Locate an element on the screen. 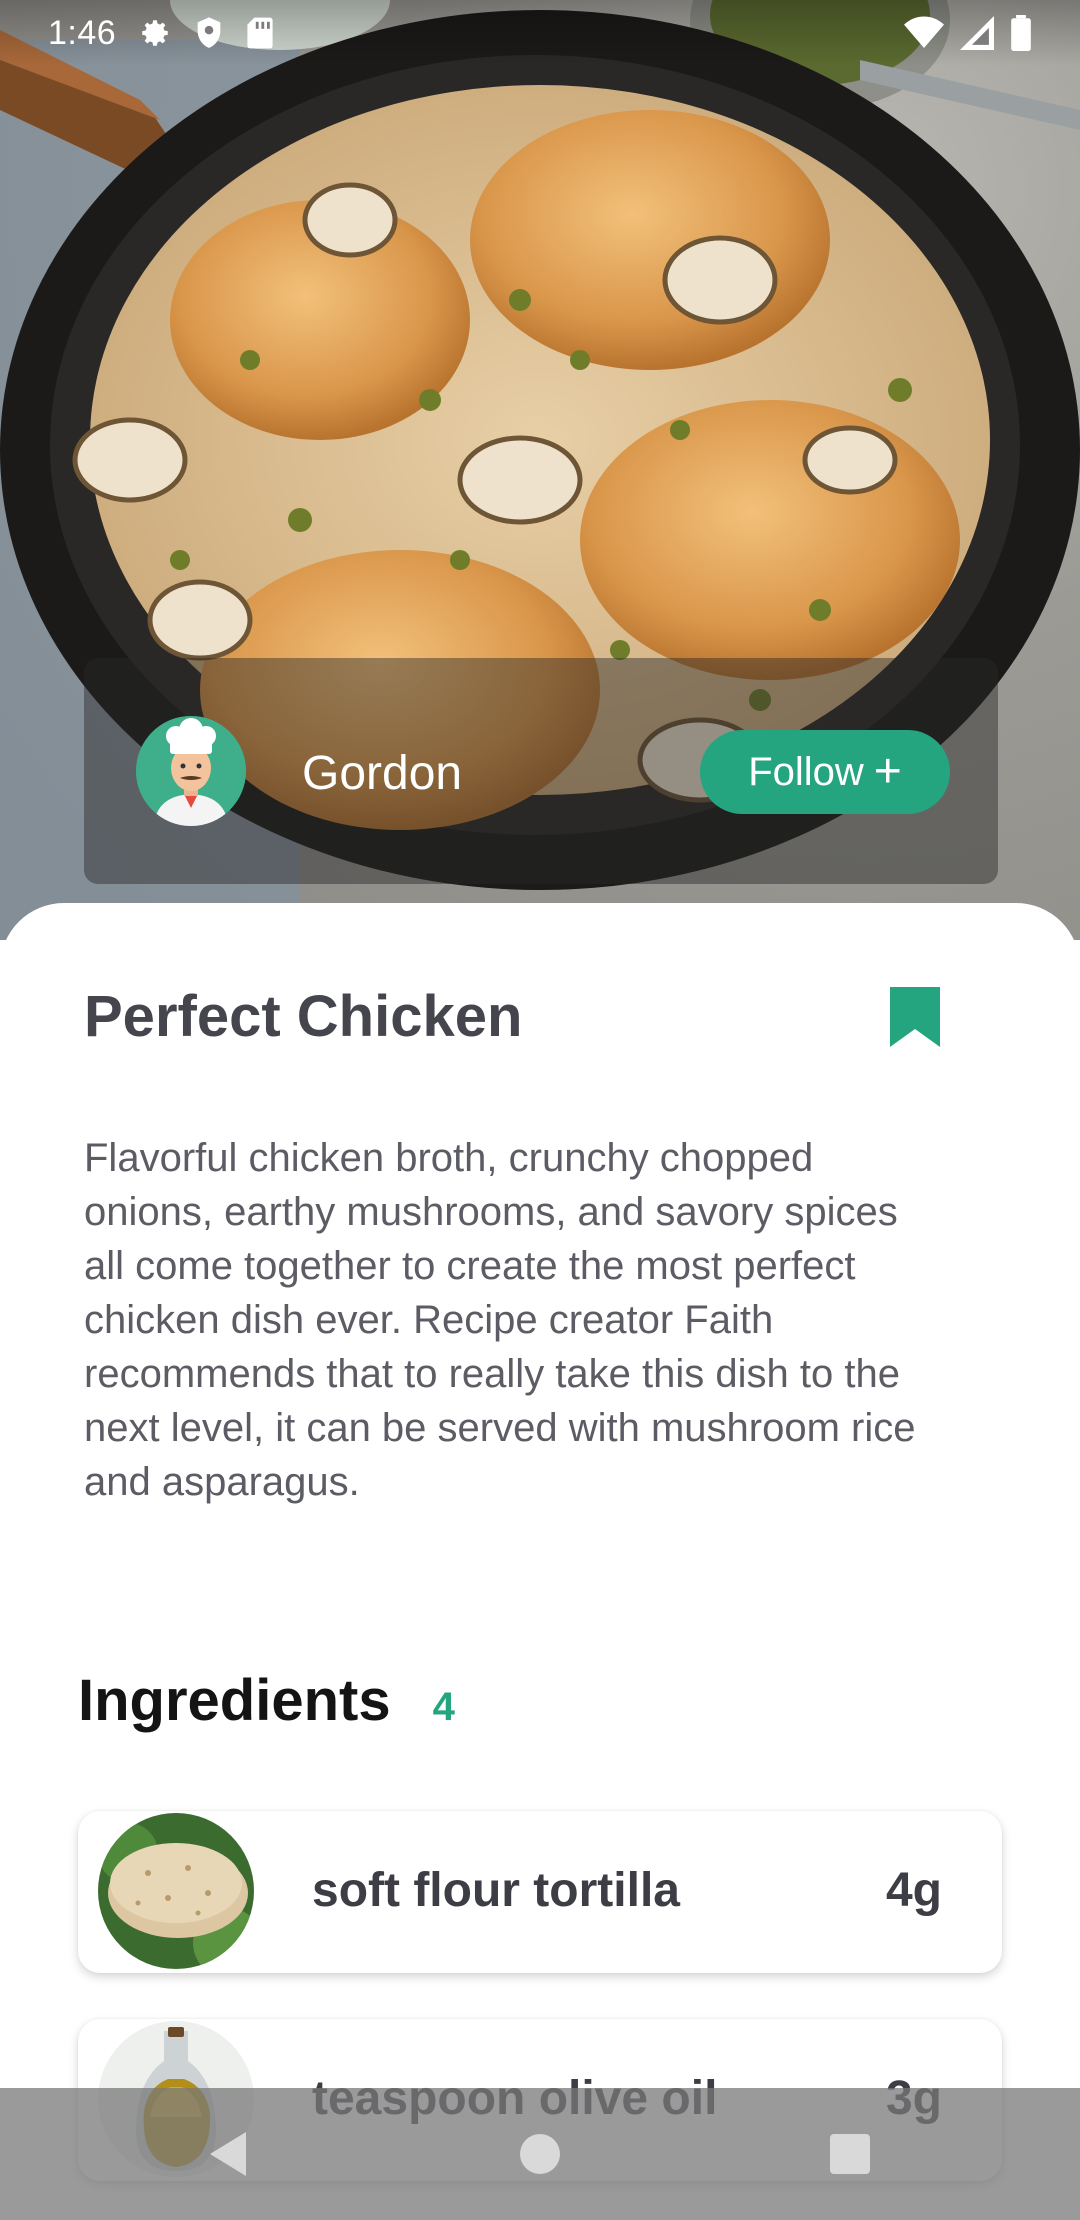 Image resolution: width=1080 pixels, height=2220 pixels. ingredients-title: Ingredients is located at coordinates (234, 1700).